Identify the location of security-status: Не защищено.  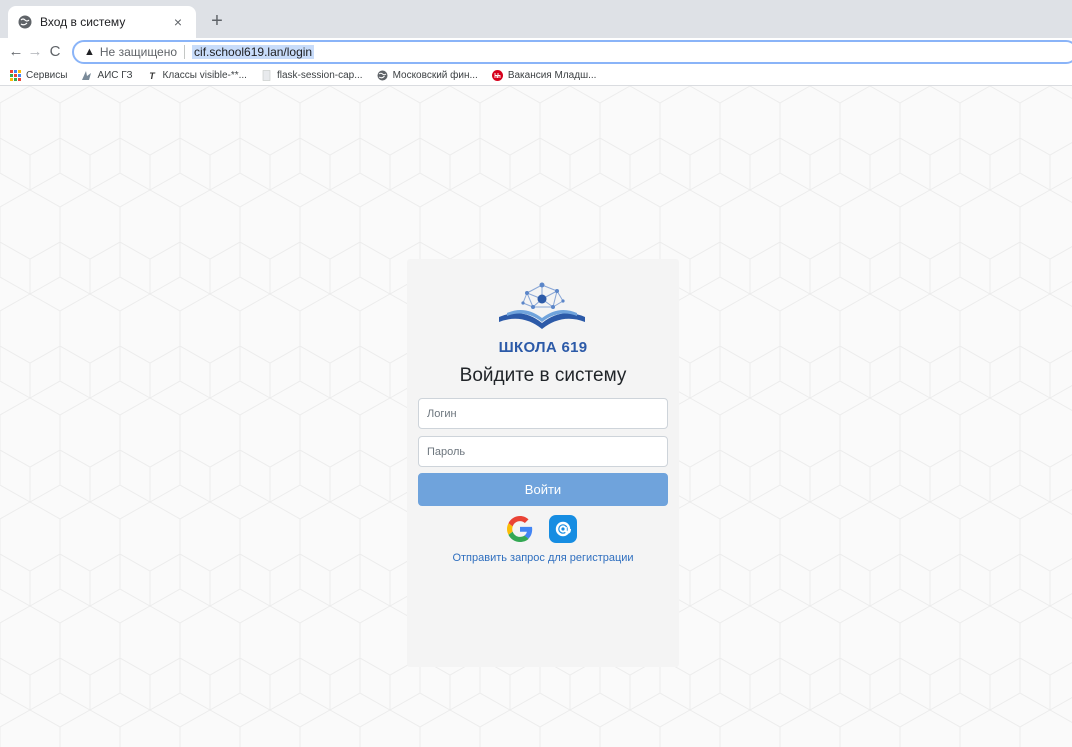
(138, 52).